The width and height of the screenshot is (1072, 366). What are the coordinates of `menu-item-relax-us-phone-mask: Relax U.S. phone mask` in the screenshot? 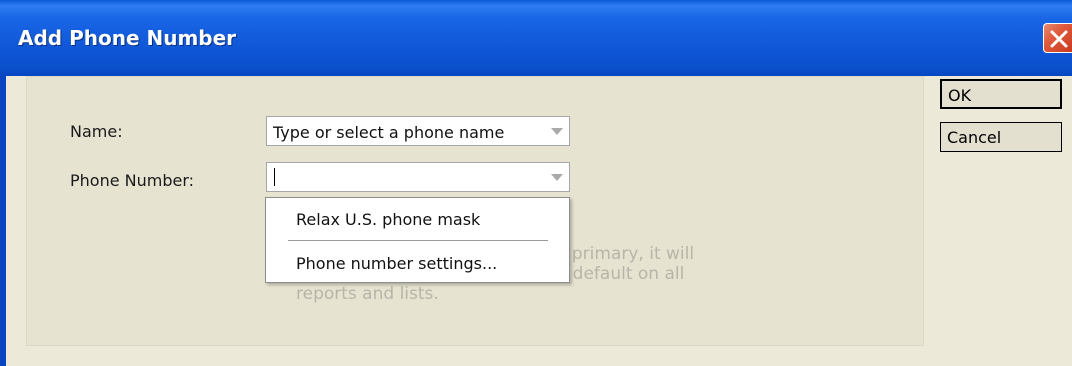 It's located at (388, 219).